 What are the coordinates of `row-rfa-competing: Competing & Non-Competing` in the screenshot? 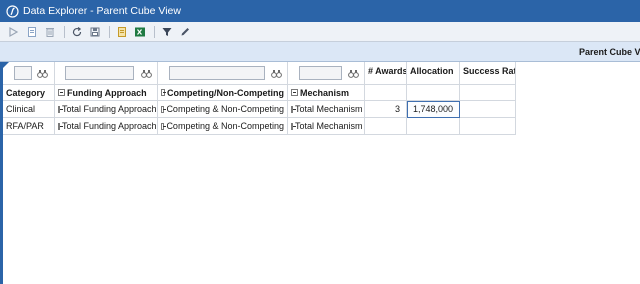 It's located at (223, 126).